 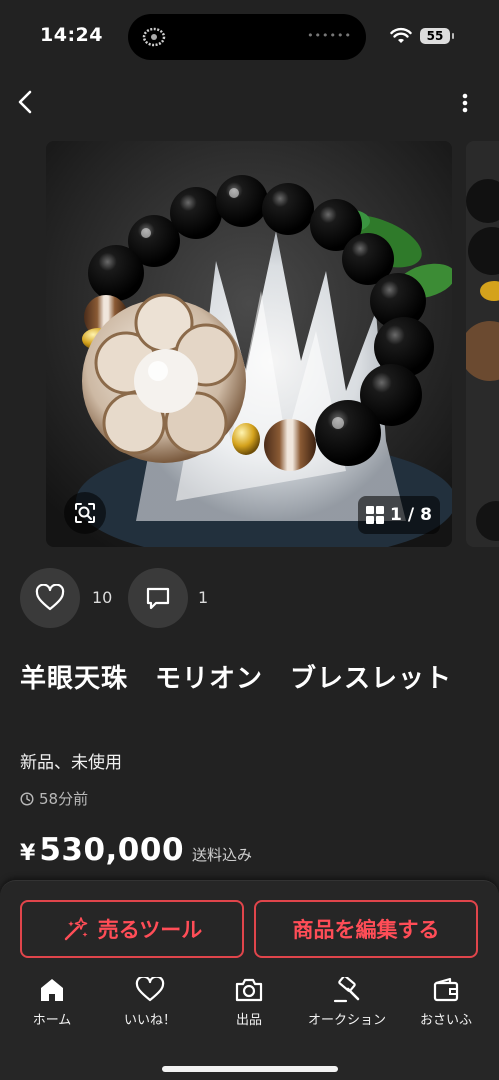 I want to click on more-vertical-icon, so click(x=465, y=103).